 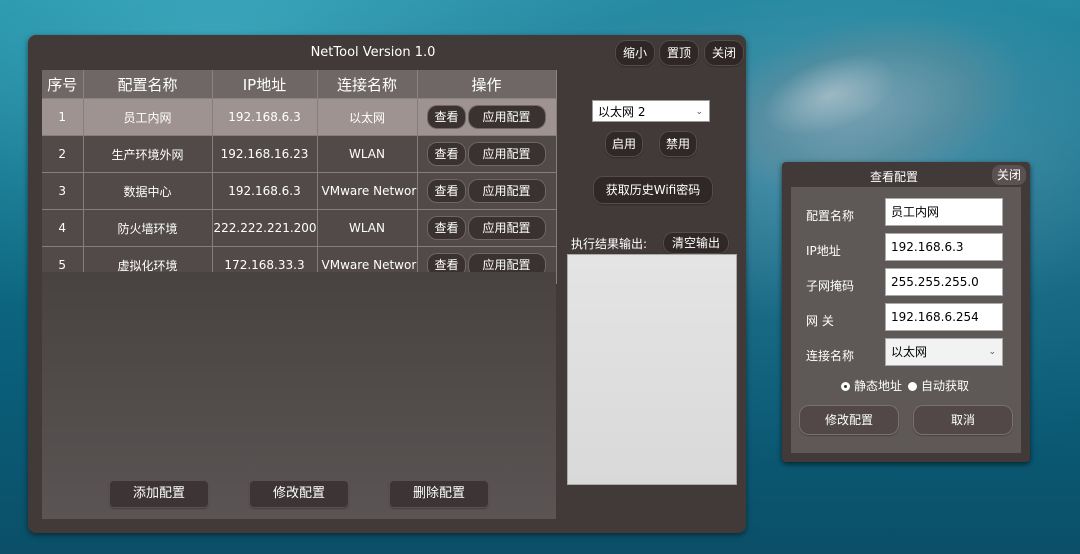 I want to click on table-row: 2 生产环境外网 192.168.16.23 WLAN 查看 应用配置, so click(x=299, y=154).